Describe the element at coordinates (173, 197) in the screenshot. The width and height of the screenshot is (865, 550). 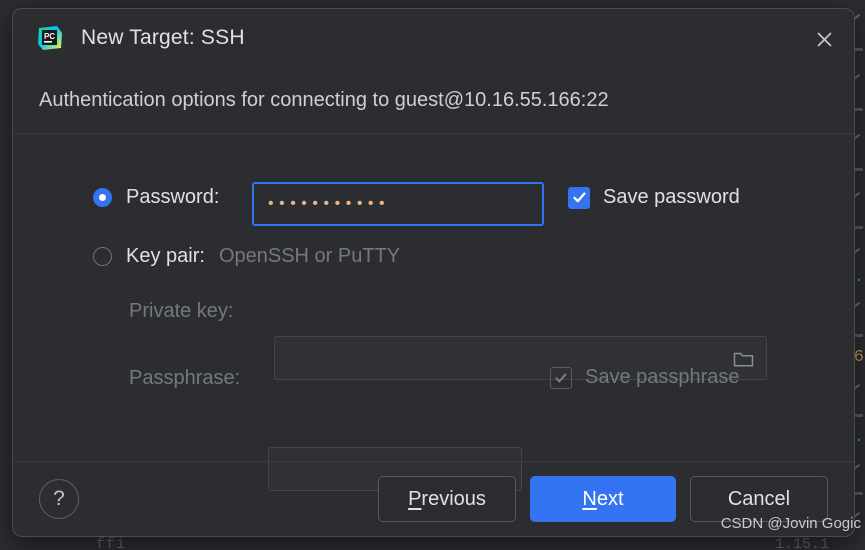
I see `password-label: Password:` at that location.